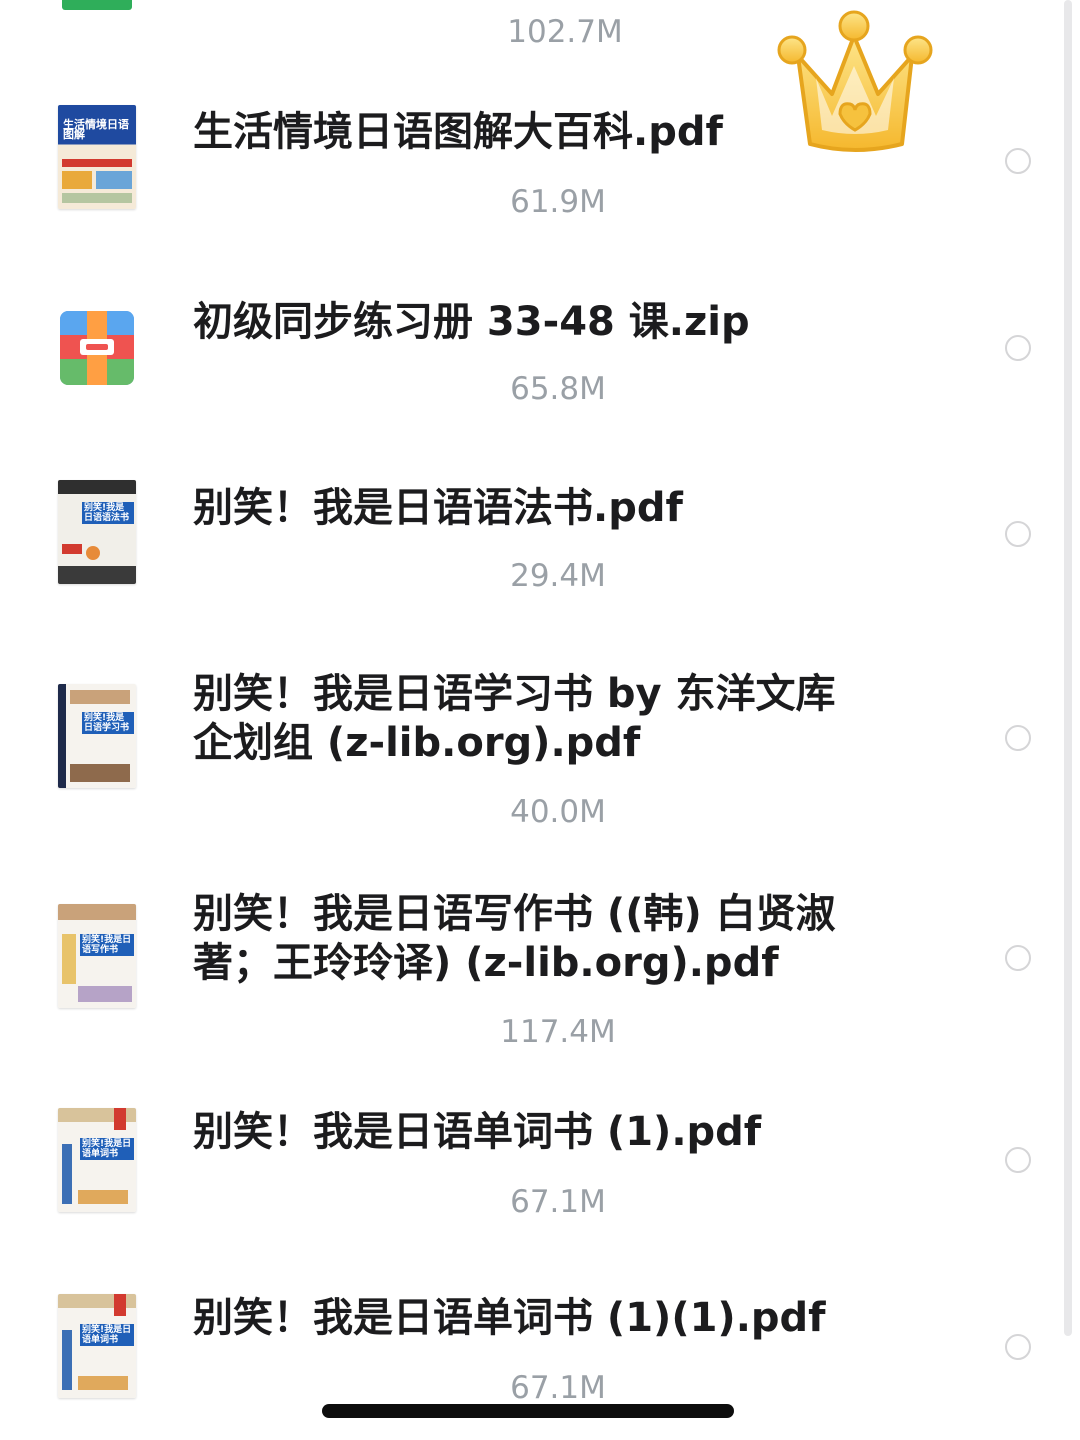 The width and height of the screenshot is (1080, 1440). I want to click on file-size: 29.4M, so click(558, 576).